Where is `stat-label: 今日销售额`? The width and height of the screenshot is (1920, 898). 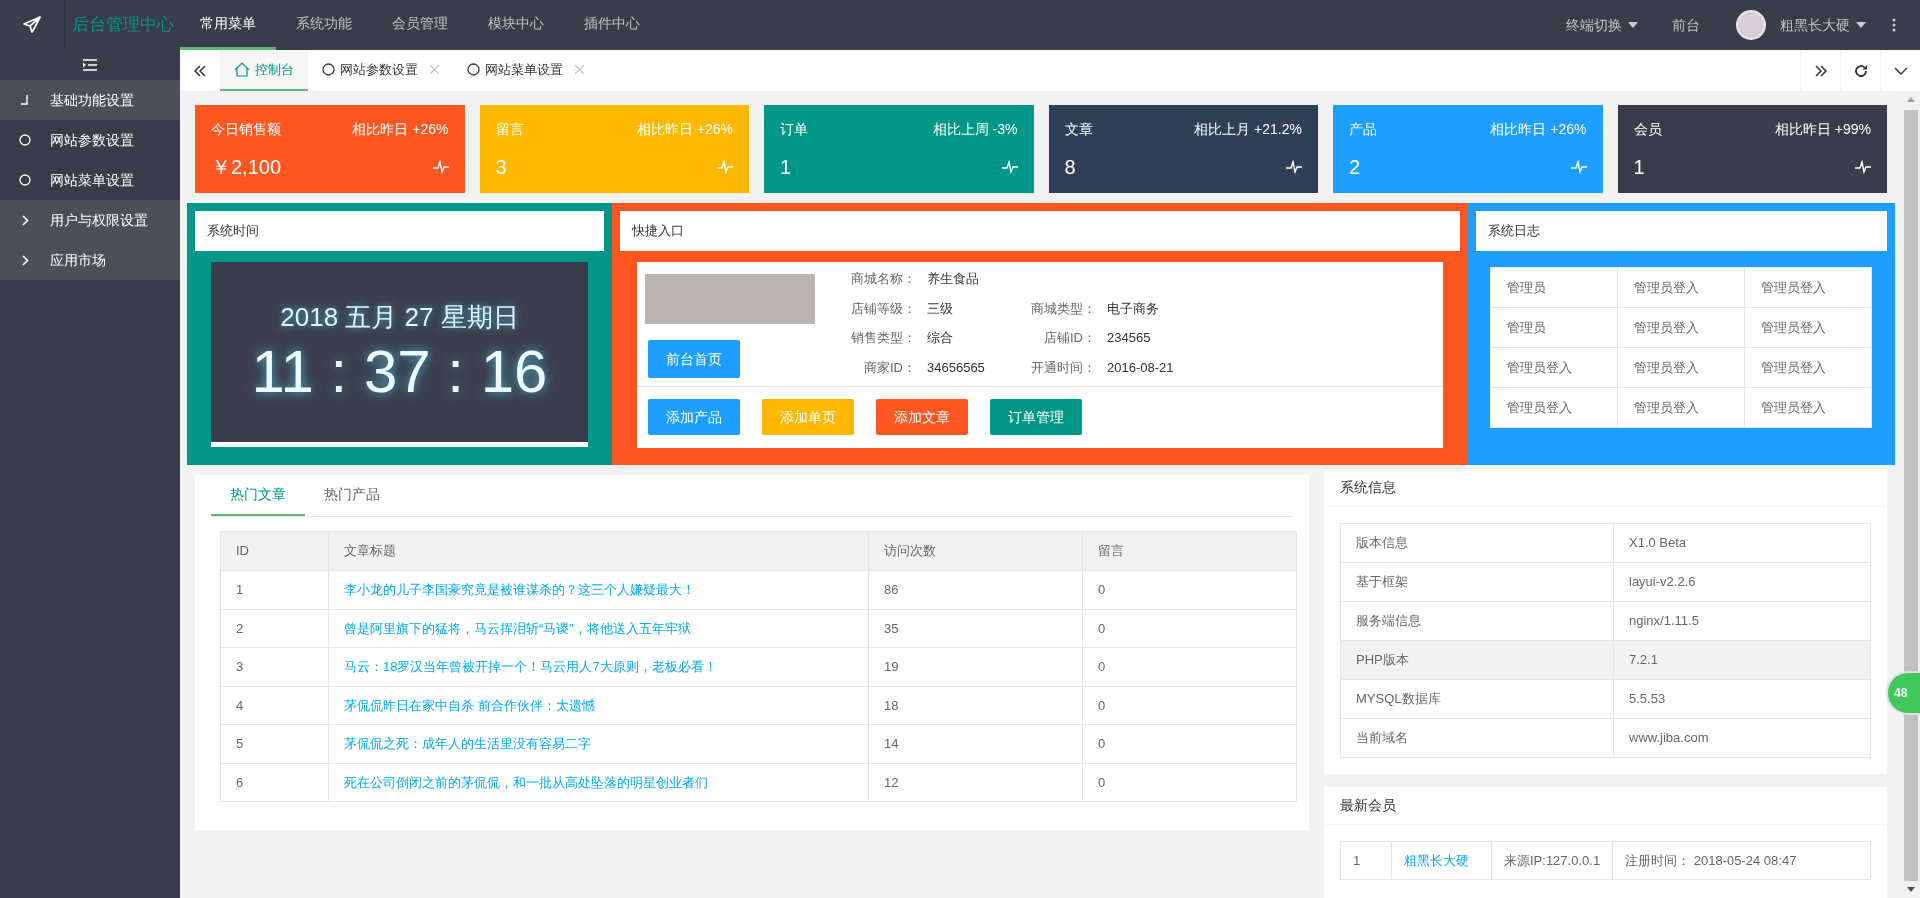
stat-label: 今日销售额 is located at coordinates (246, 129).